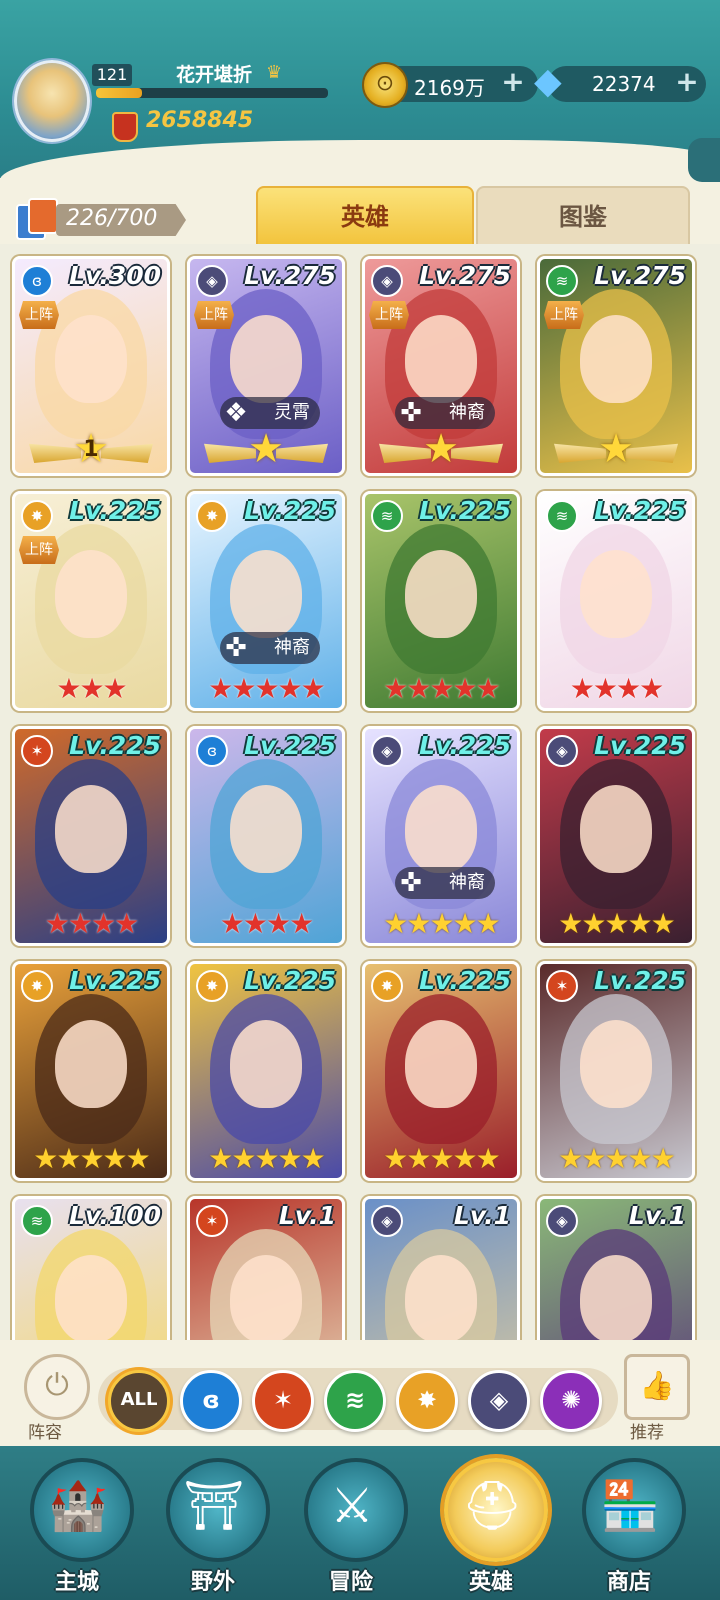 The image size is (720, 1600). I want to click on filter-all-button: ALL, so click(139, 1401).